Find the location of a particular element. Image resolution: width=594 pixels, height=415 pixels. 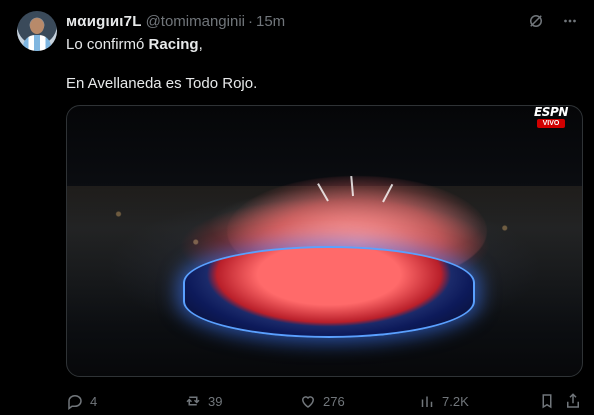

views-button: 7.2K is located at coordinates (443, 401).